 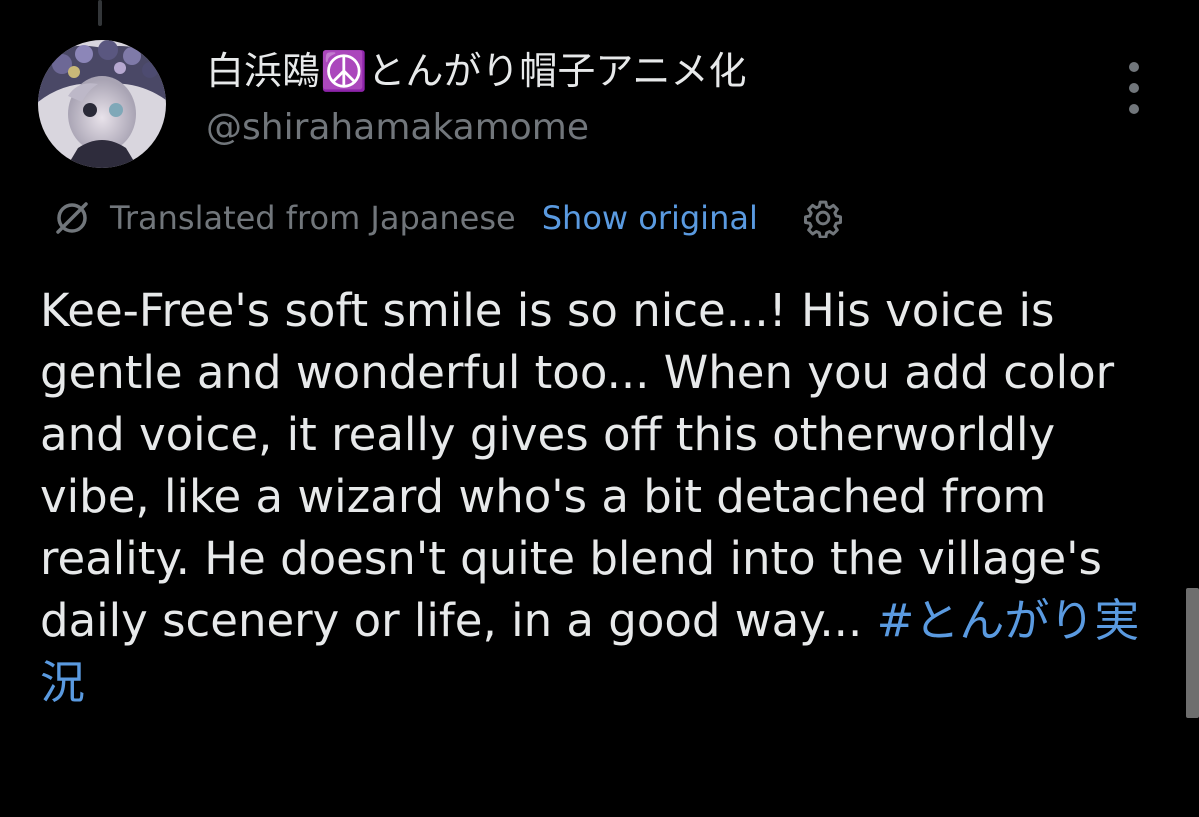 I want to click on more-vertical-icon, so click(x=1134, y=67).